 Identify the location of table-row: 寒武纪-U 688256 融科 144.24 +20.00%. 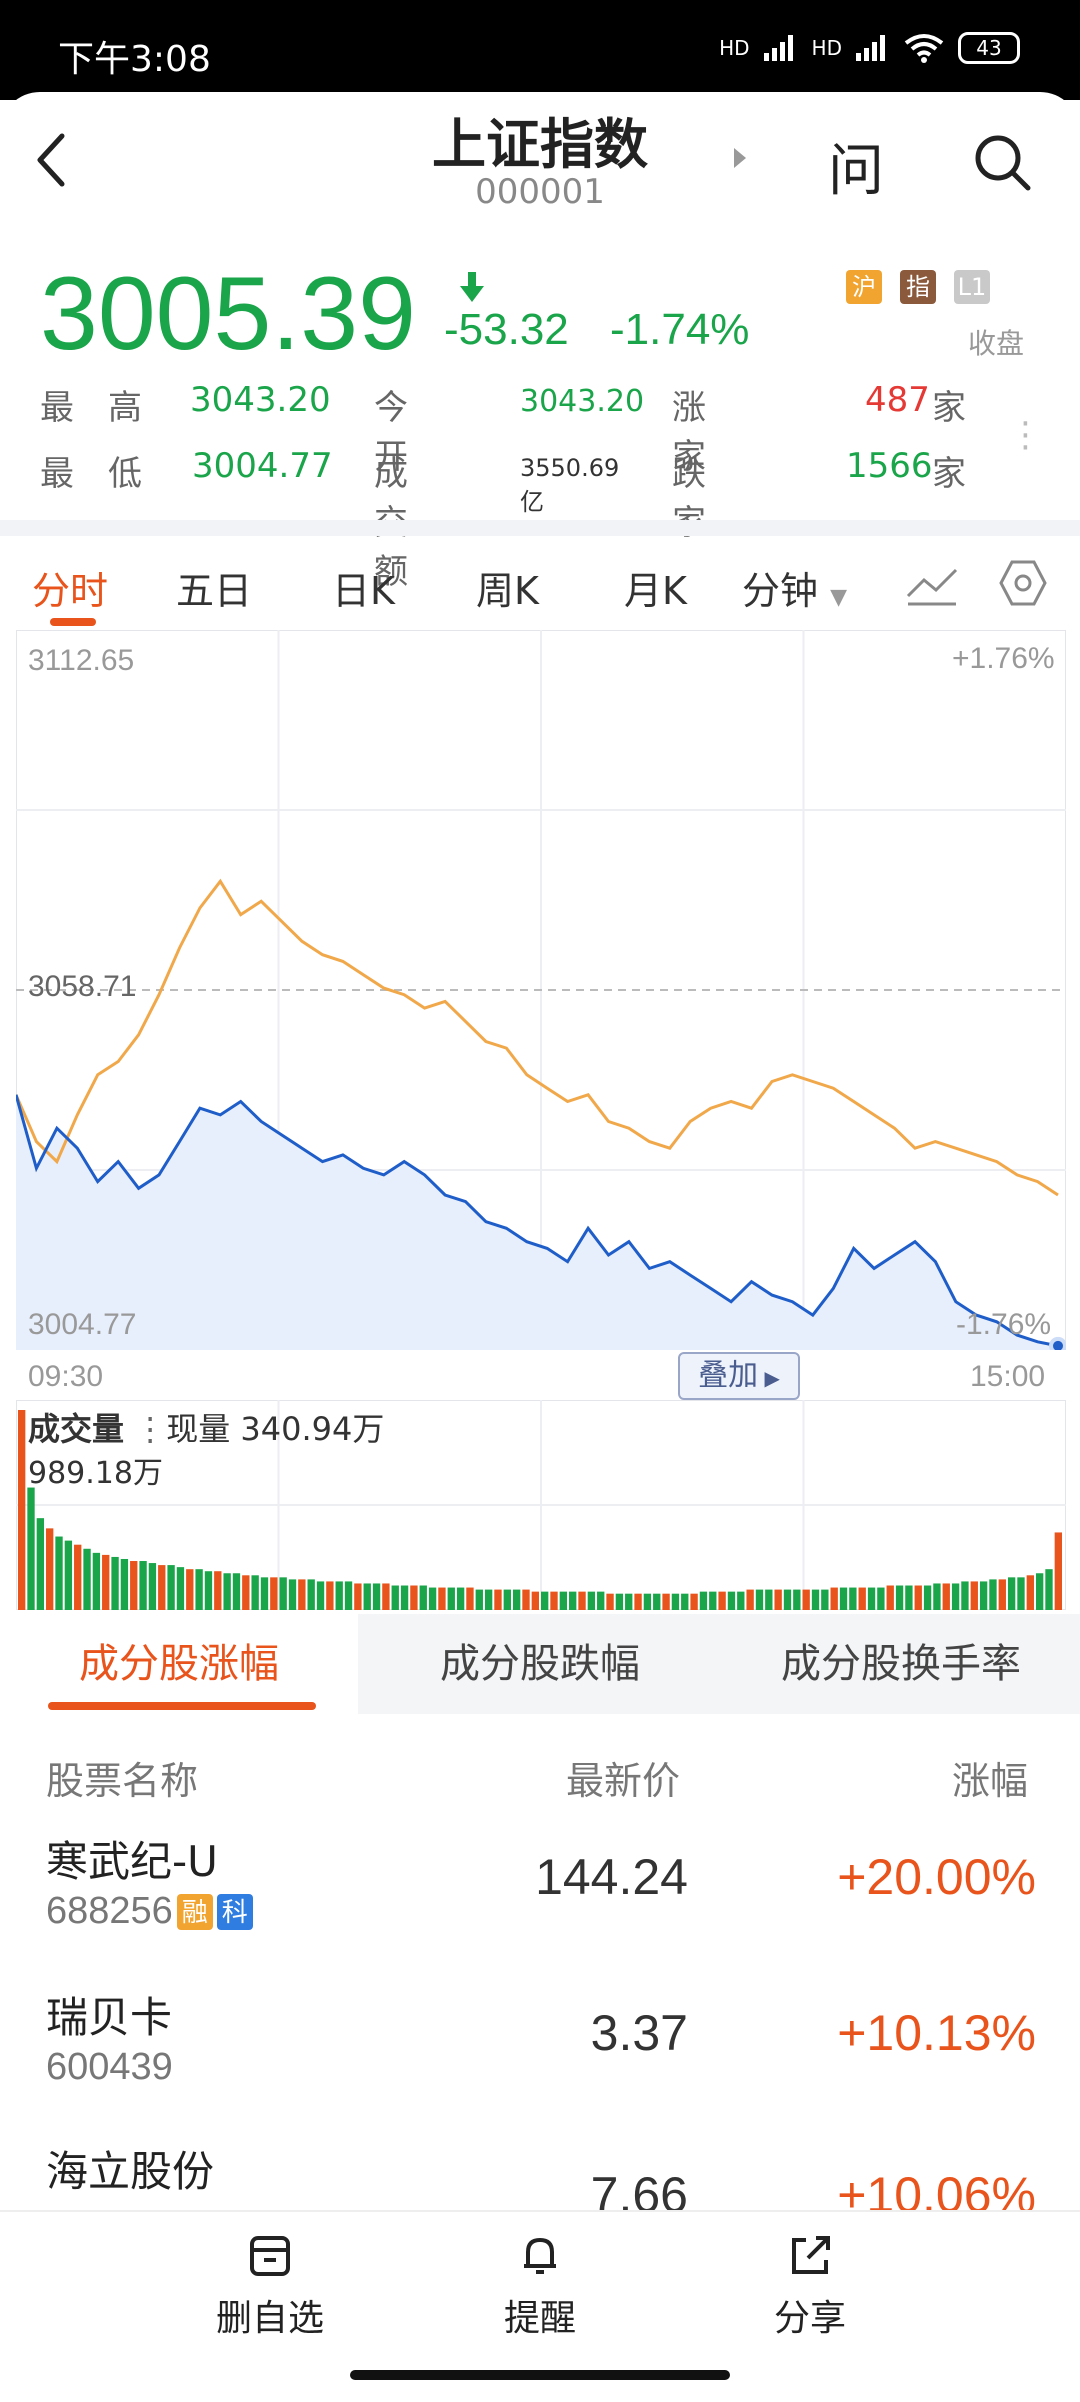
(540, 1903).